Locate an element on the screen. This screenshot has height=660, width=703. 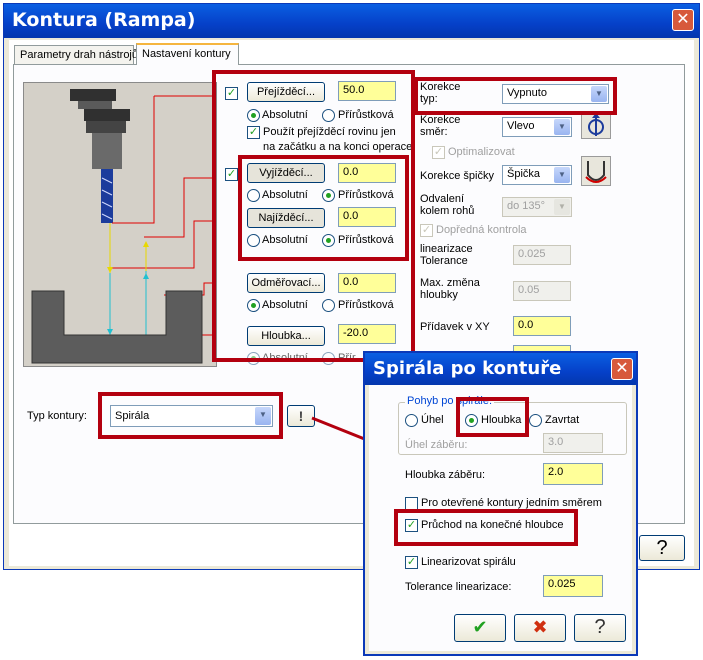
odmerovaci-absolutni-radio is located at coordinates (253, 305).